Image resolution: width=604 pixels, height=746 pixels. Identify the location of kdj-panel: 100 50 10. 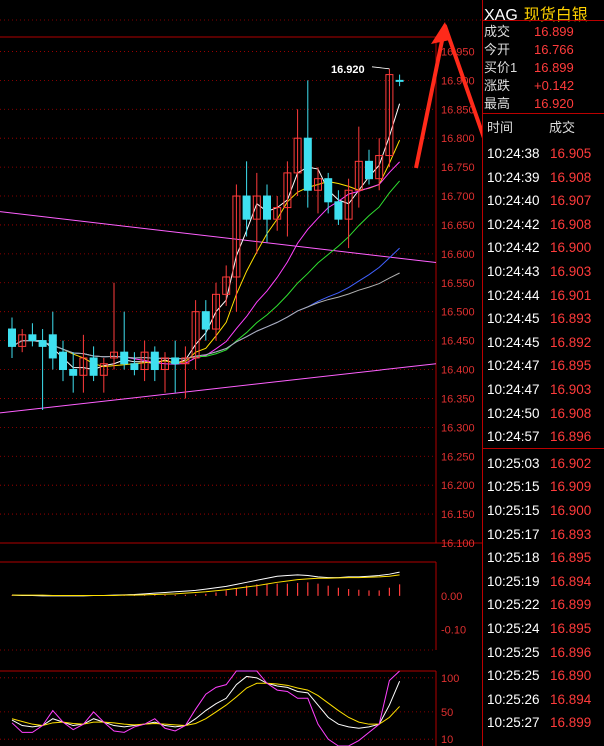
(229, 708).